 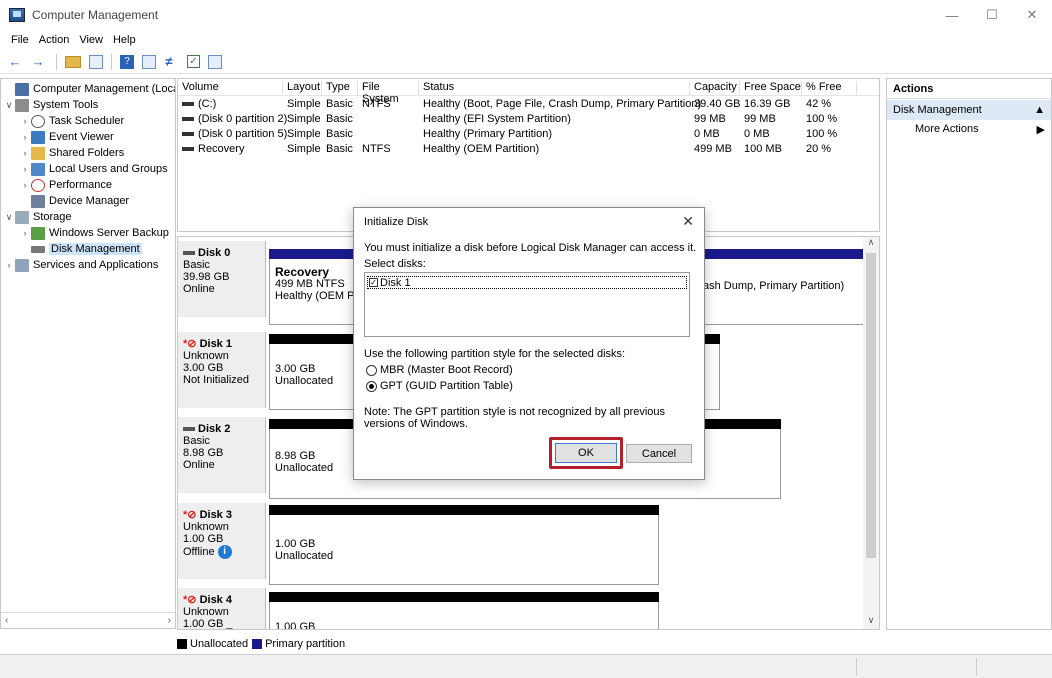 What do you see at coordinates (54, 40) in the screenshot?
I see `menu-action: Action` at bounding box center [54, 40].